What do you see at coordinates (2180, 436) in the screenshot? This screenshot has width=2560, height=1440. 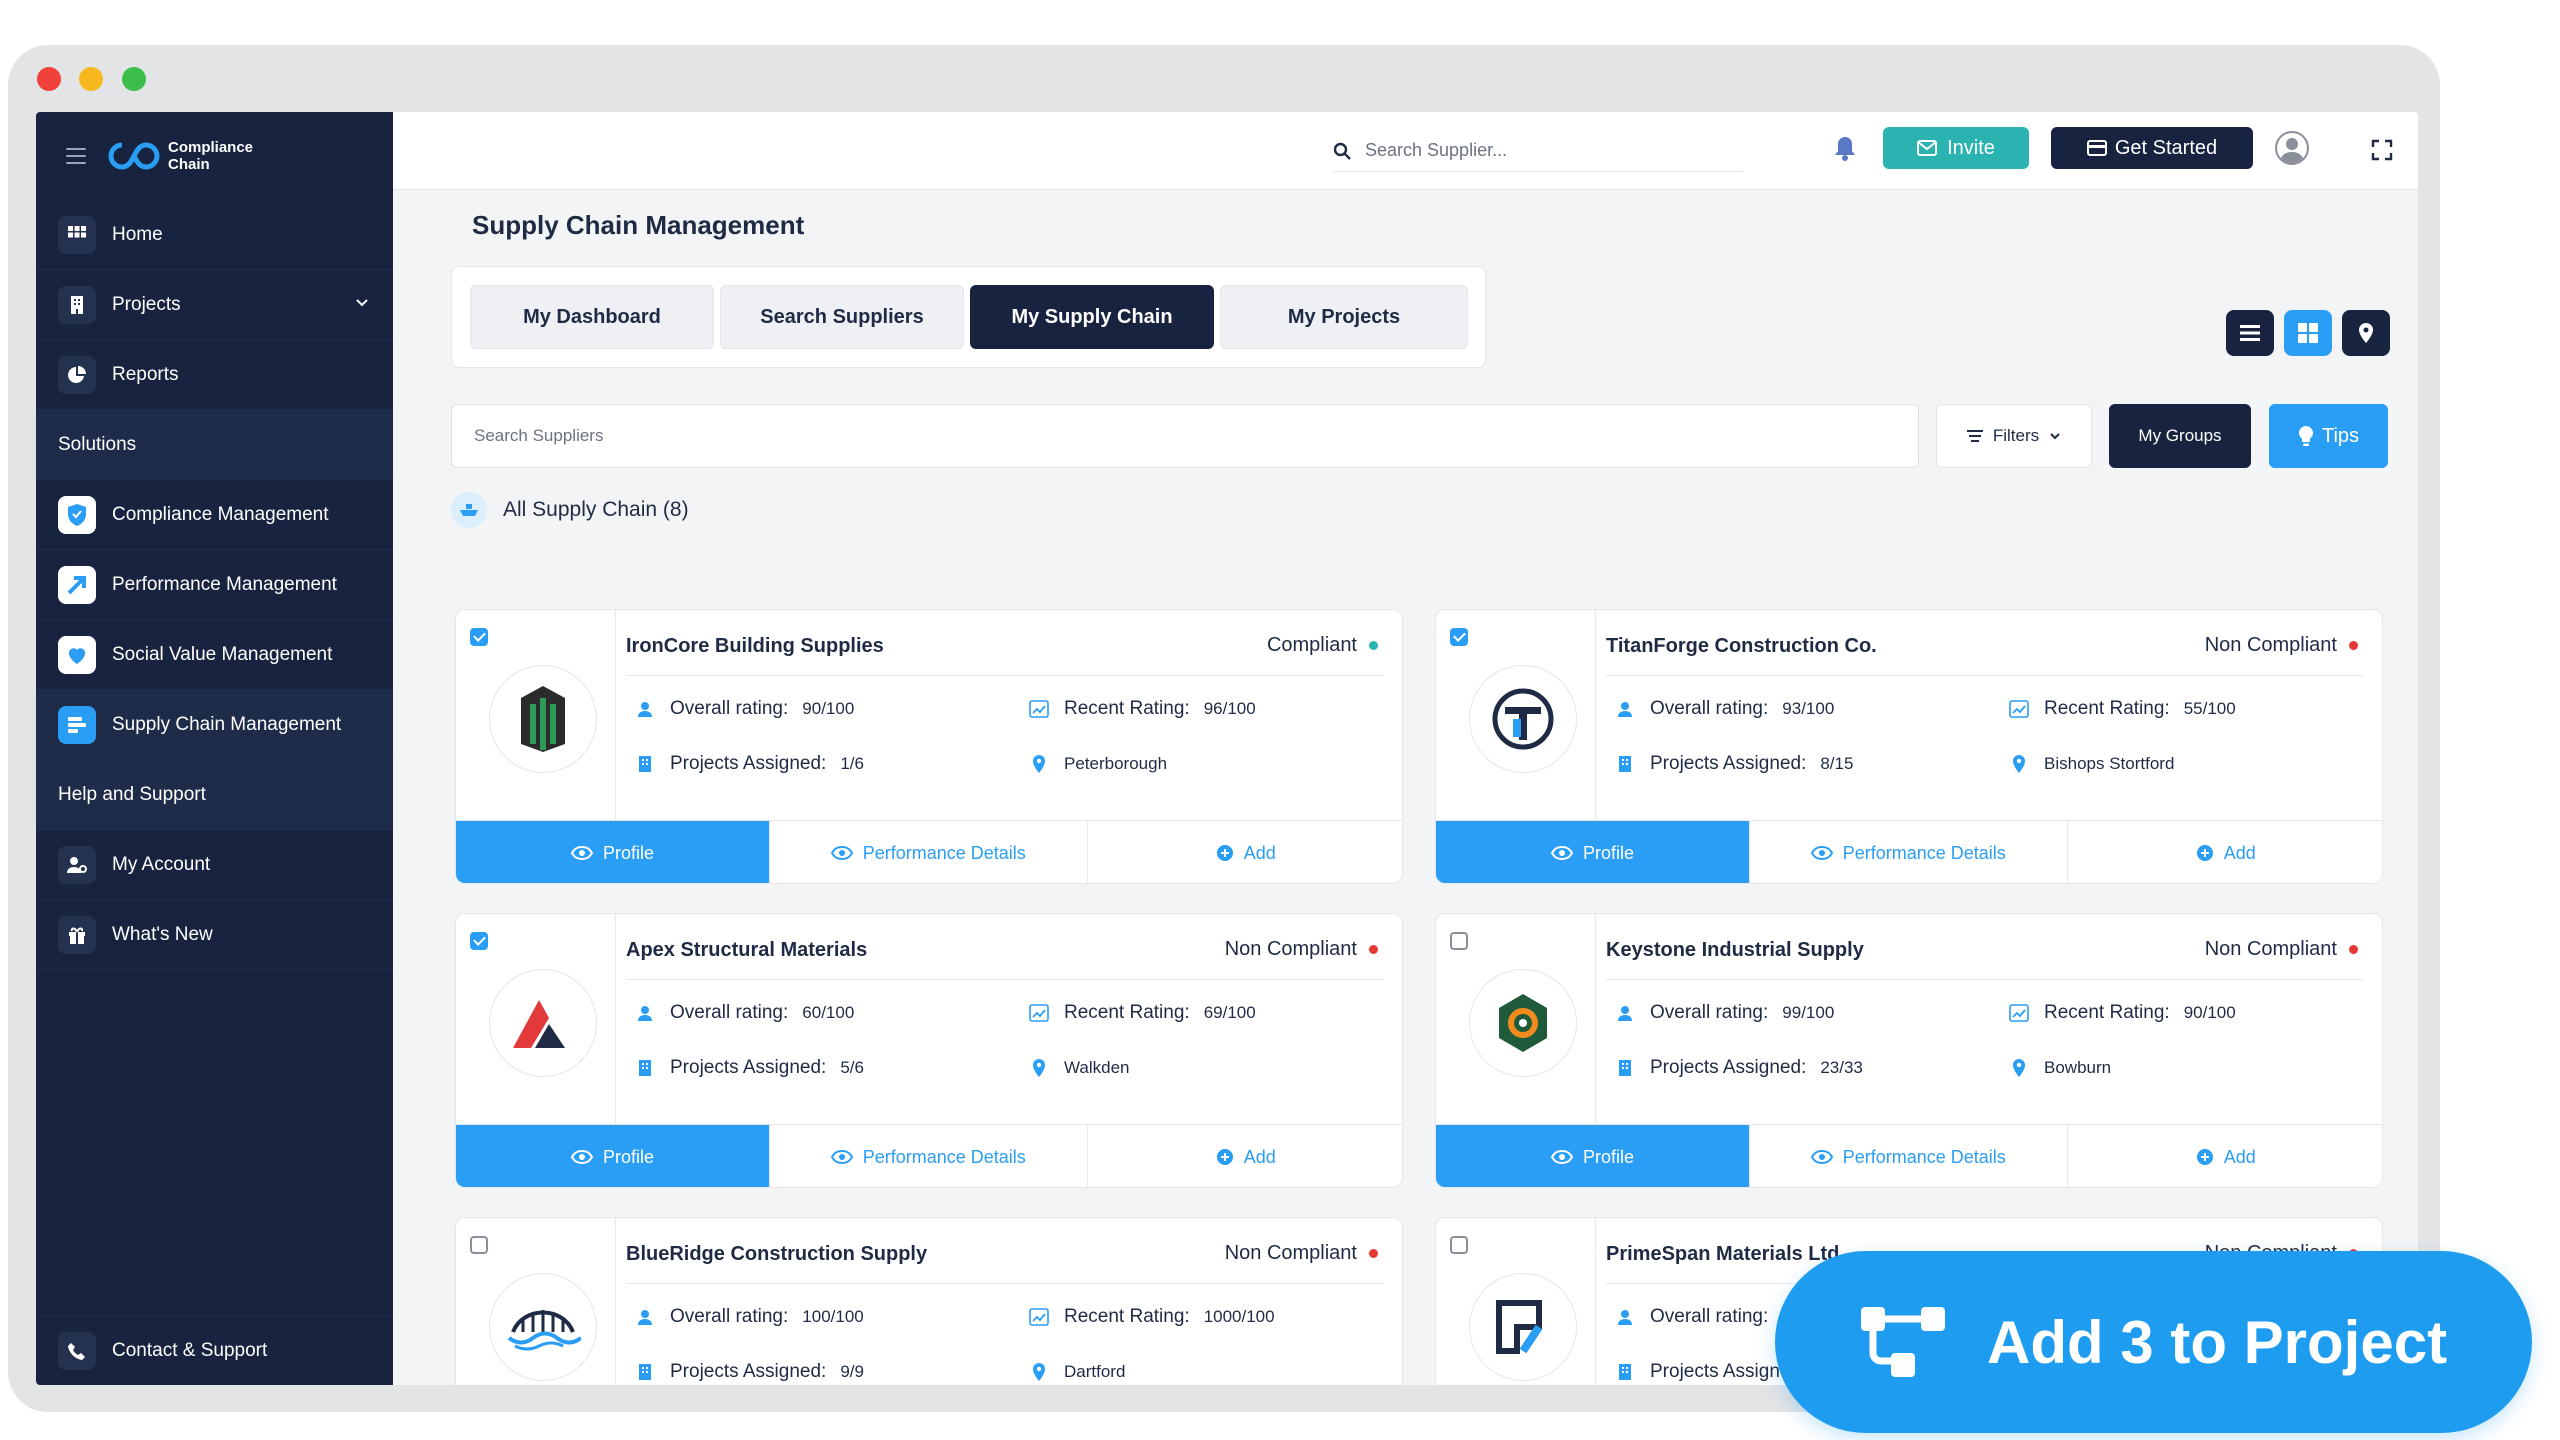 I see `my-groups-button: My Groups` at bounding box center [2180, 436].